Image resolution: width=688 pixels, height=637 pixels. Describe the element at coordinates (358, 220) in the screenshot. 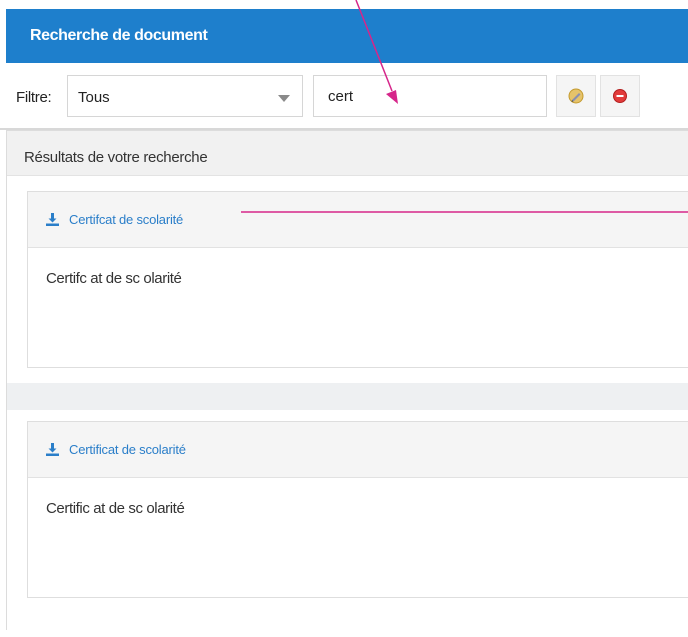

I see `result-card-header: Certifcat de scolarité` at that location.